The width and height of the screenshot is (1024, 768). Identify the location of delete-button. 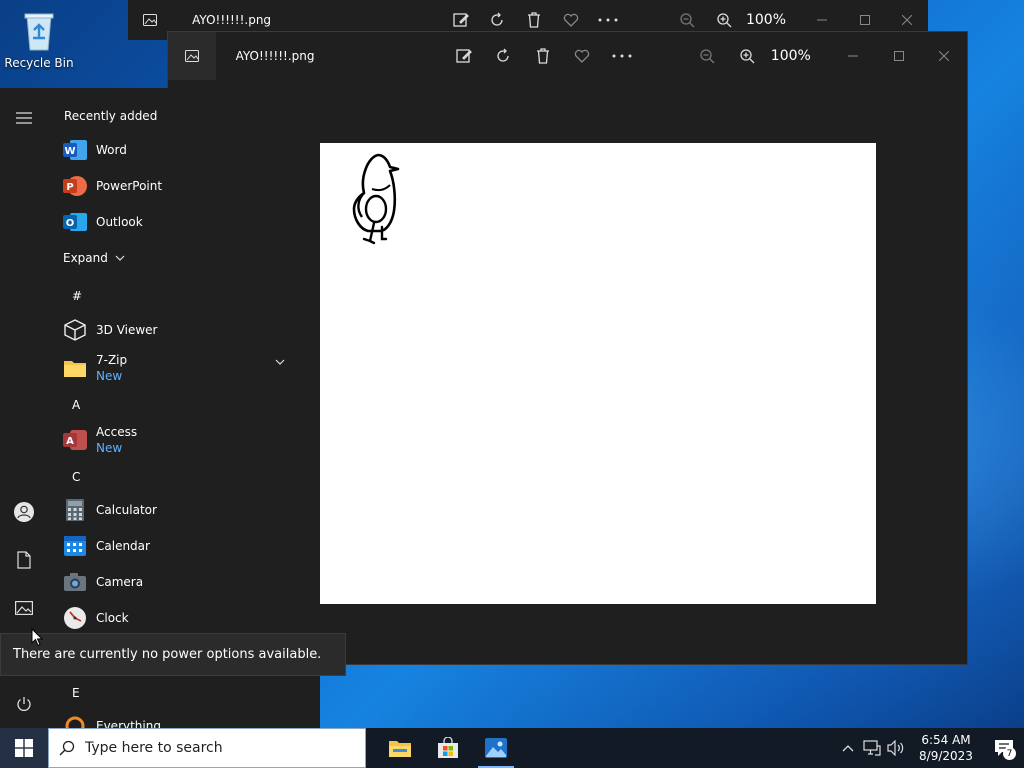
(543, 56).